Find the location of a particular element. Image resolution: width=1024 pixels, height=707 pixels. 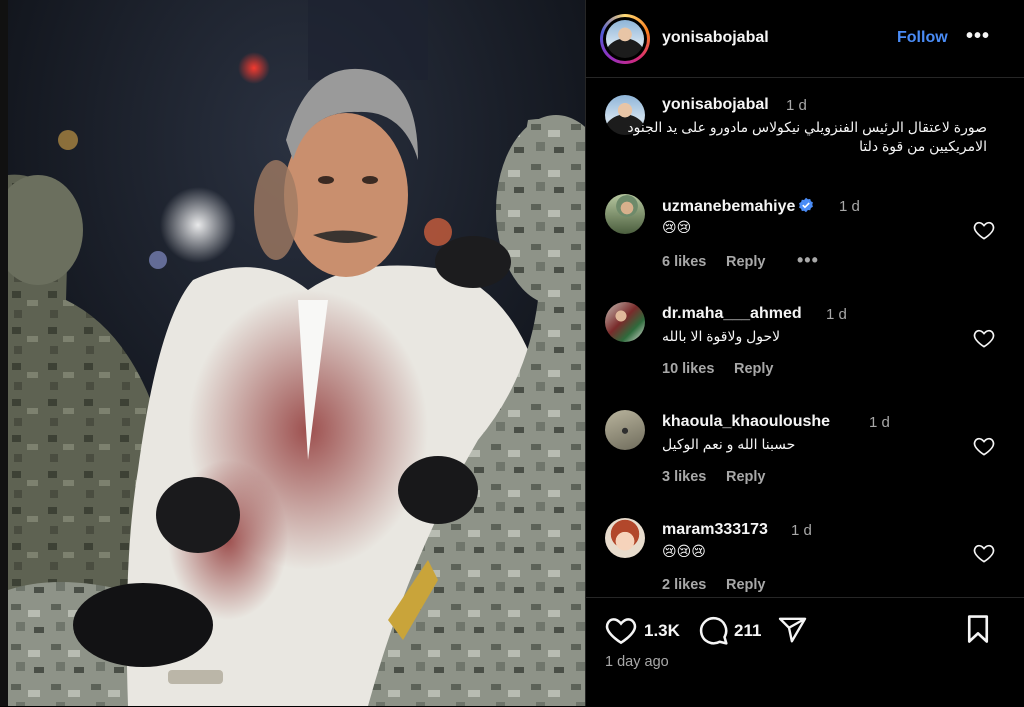

likes-count: 1.3K is located at coordinates (662, 631).